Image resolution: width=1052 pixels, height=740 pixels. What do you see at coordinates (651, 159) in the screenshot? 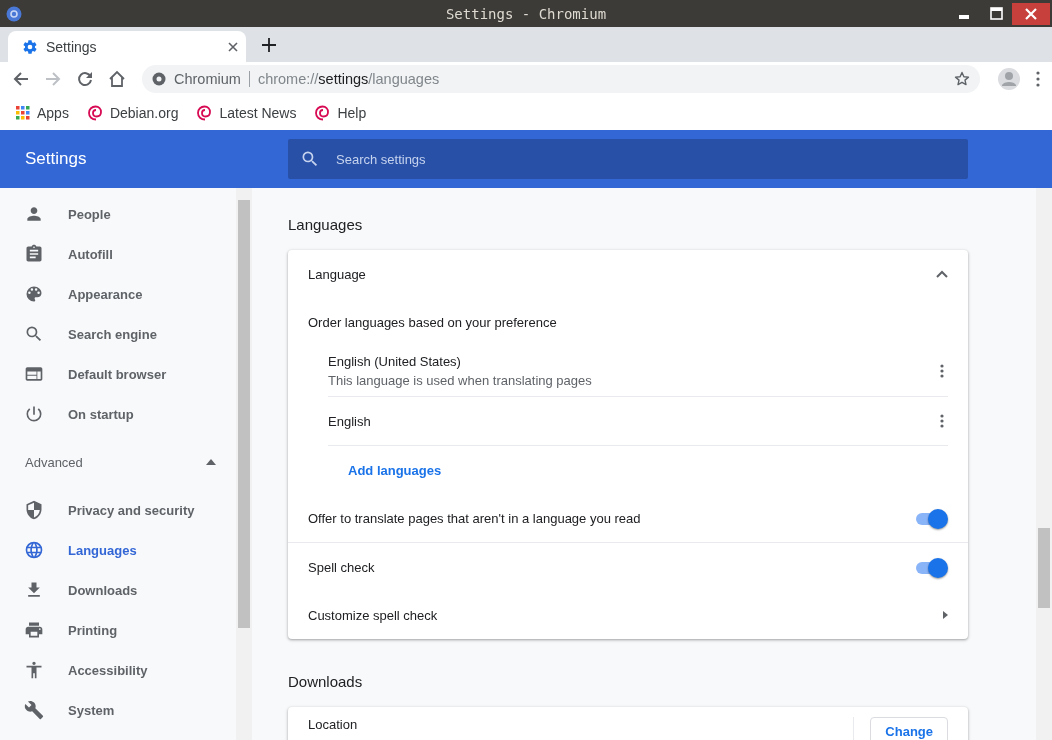
I see `search-input: Search settings` at bounding box center [651, 159].